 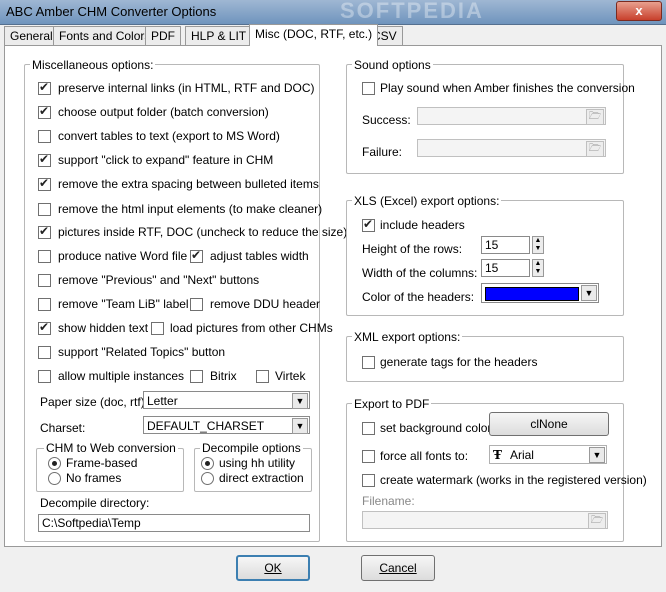 What do you see at coordinates (368, 428) in the screenshot?
I see `checkbox-bg-color` at bounding box center [368, 428].